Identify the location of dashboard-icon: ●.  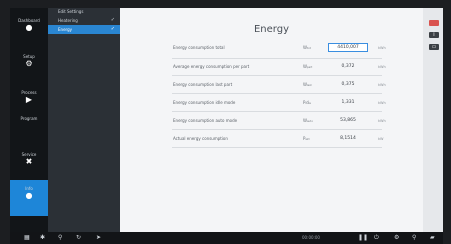
(29, 27).